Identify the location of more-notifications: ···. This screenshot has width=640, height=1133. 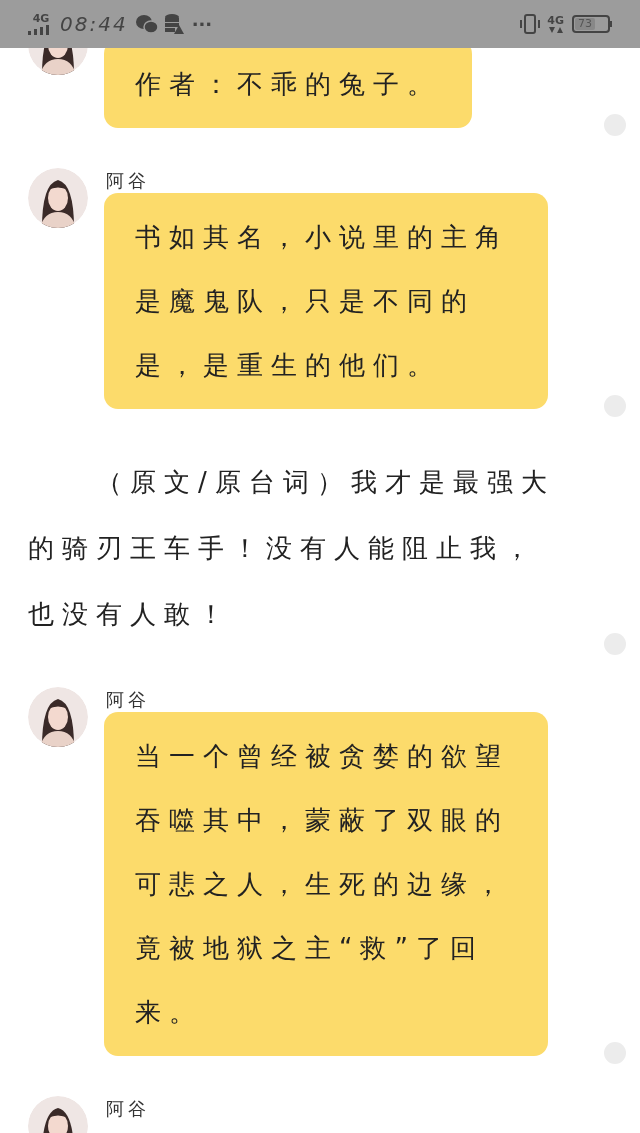
(202, 24).